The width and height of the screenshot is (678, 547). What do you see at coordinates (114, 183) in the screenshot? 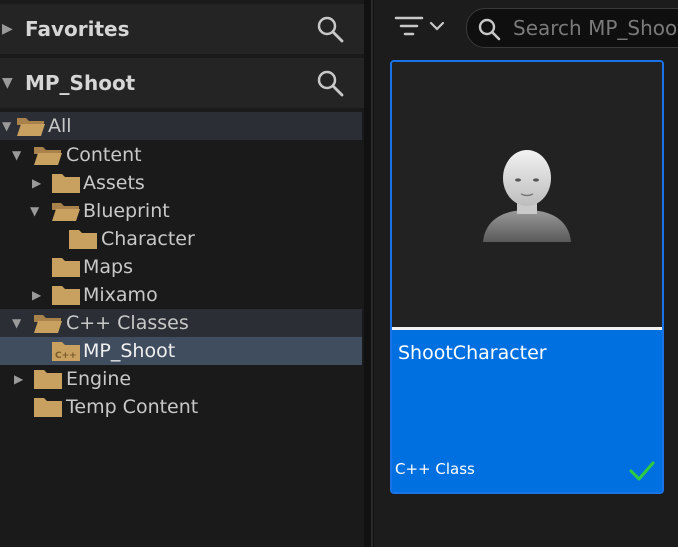
I see `tree-item-label: Assets` at bounding box center [114, 183].